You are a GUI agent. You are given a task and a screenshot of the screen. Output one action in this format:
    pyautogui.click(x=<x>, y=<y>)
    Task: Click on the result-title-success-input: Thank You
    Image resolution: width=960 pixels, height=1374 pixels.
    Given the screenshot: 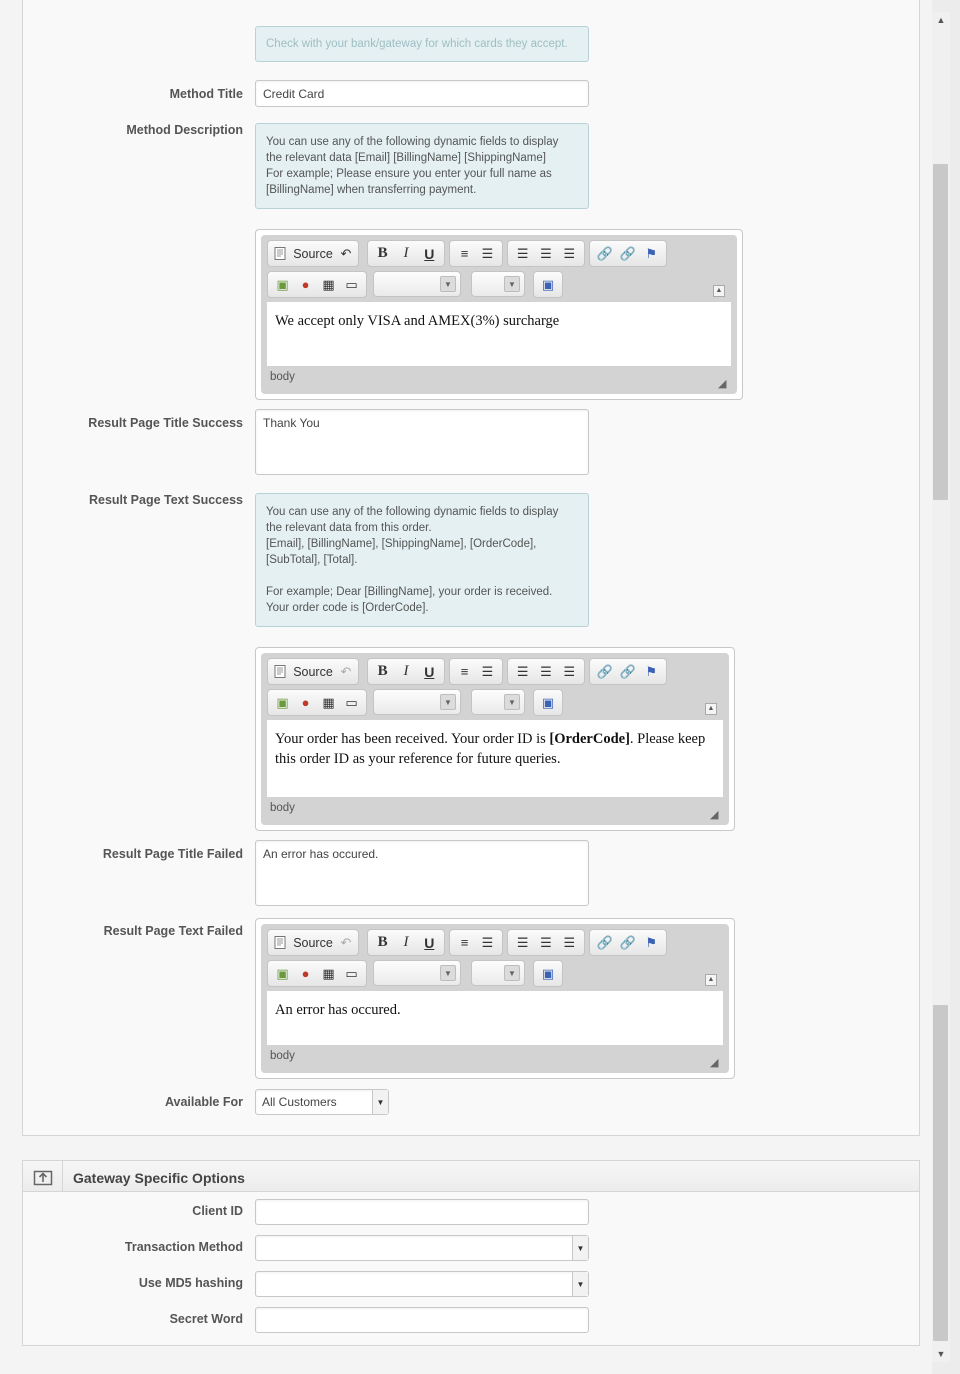 What is the action you would take?
    pyautogui.click(x=422, y=442)
    